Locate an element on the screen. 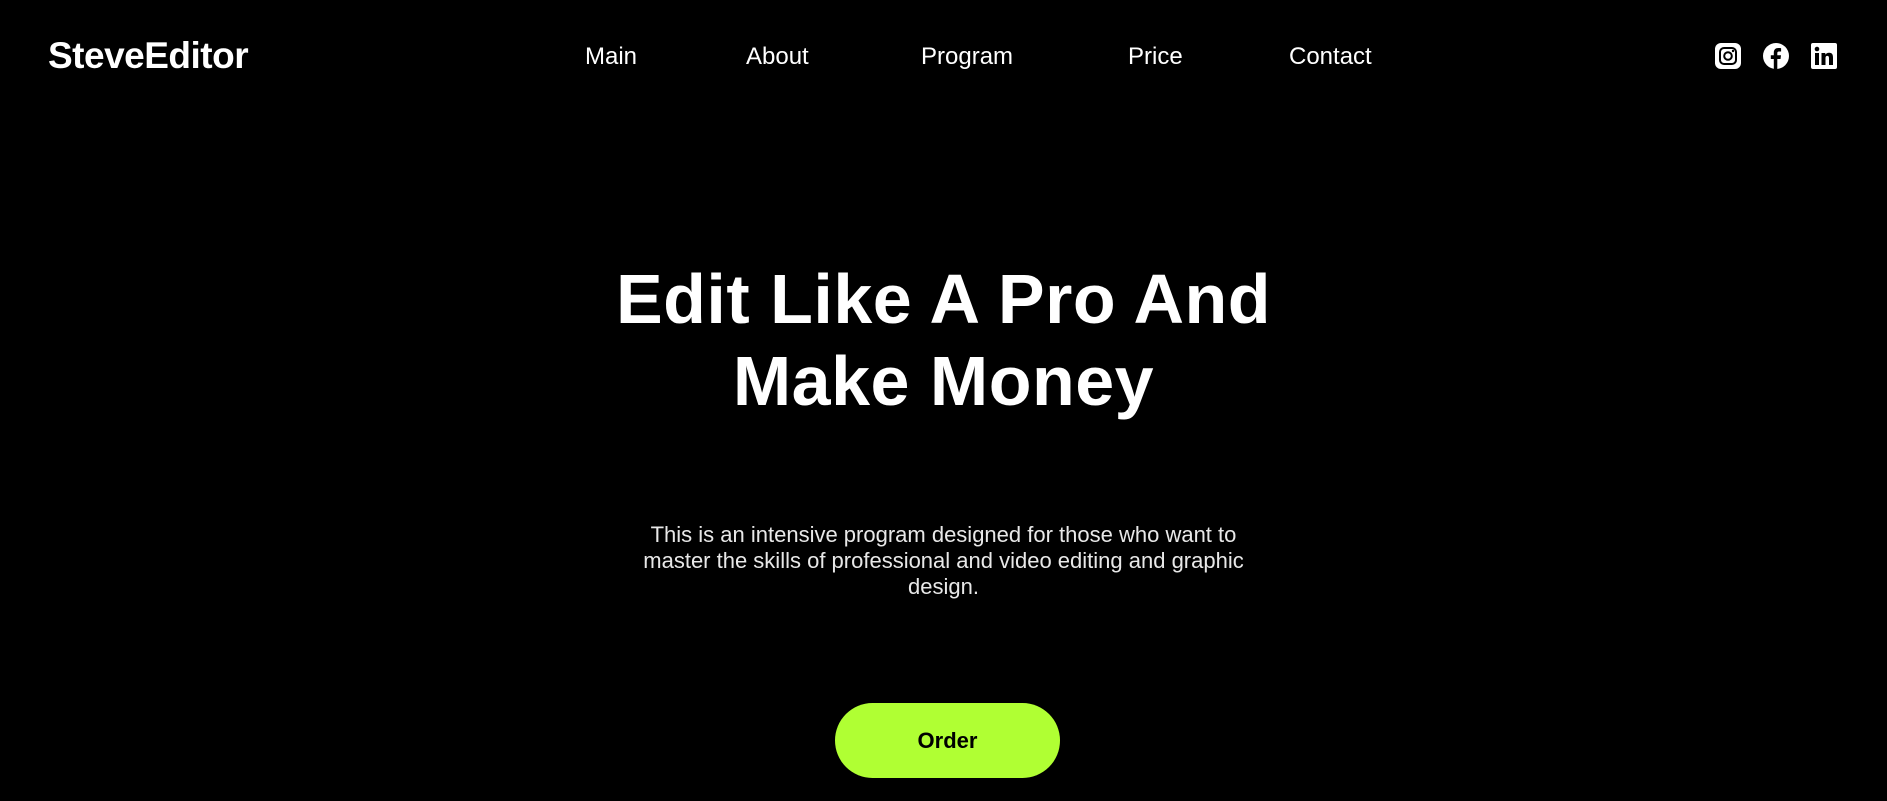  instagram-icon is located at coordinates (1728, 56).